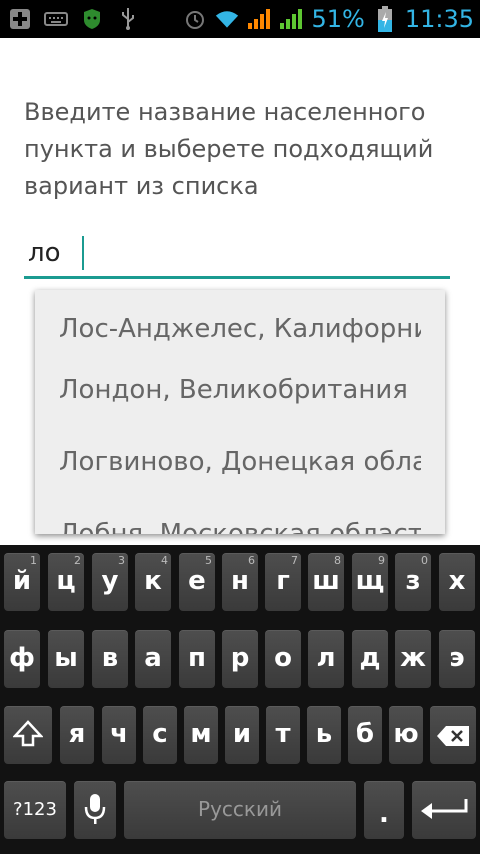 Image resolution: width=480 pixels, height=854 pixels. I want to click on key-о: о, so click(283, 659).